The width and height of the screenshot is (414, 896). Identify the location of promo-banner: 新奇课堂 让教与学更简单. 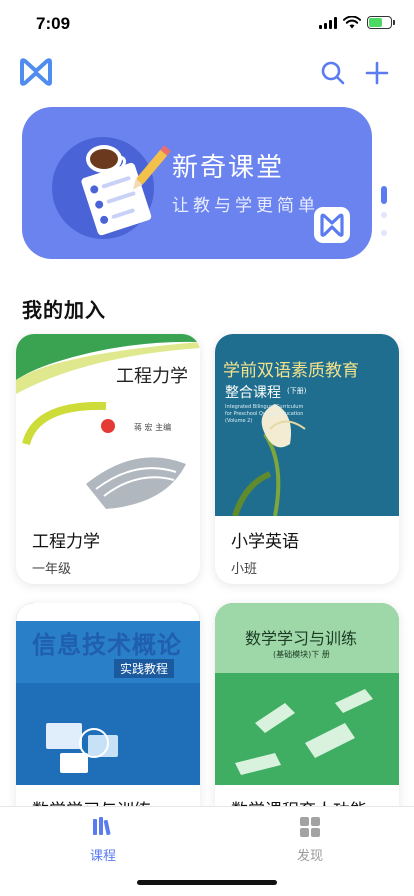
(197, 183).